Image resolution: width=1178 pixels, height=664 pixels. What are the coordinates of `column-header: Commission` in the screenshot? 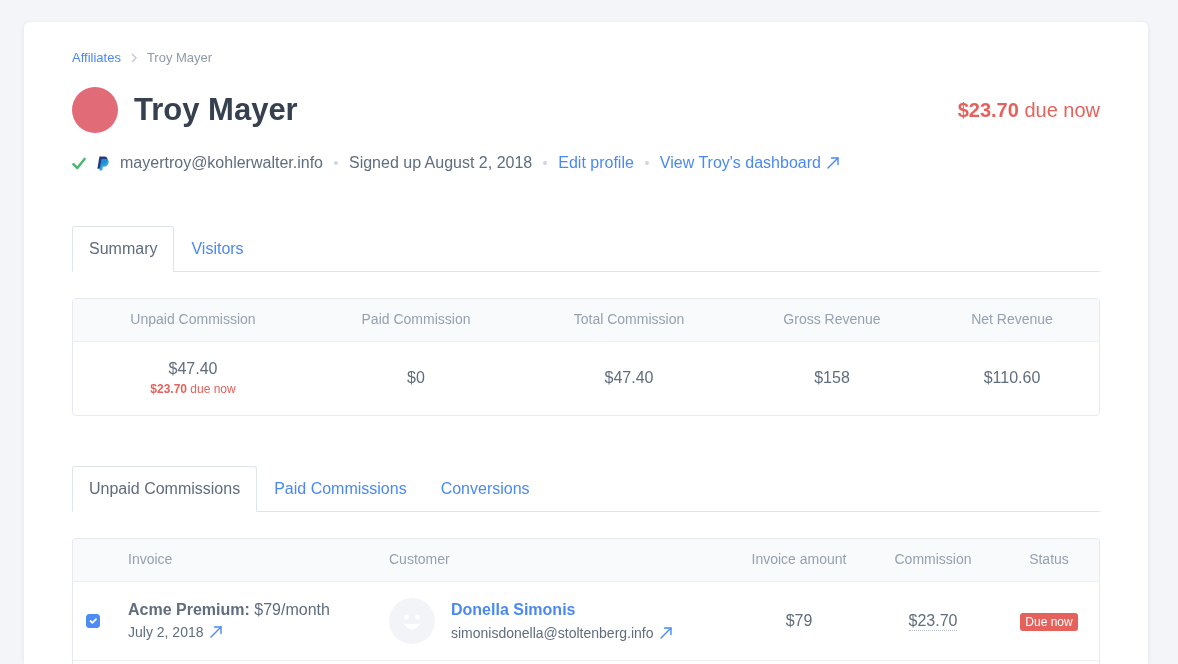 It's located at (933, 560).